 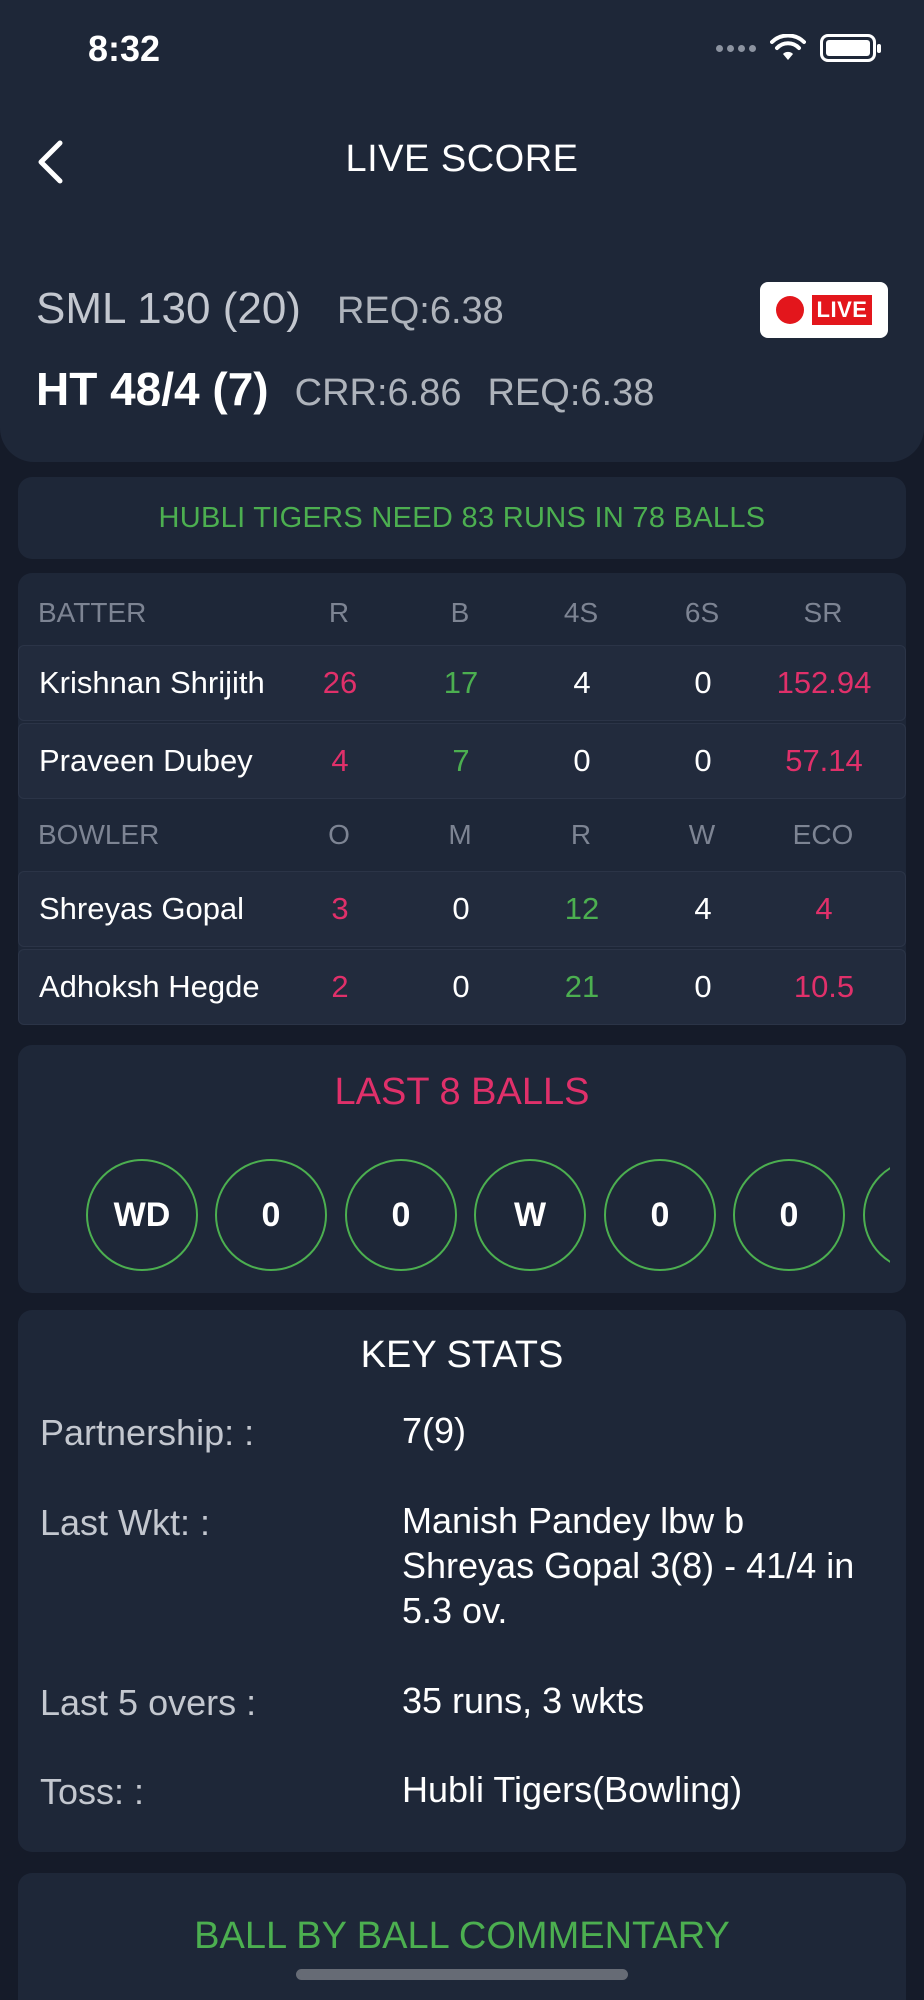 I want to click on commentary-title: BALL BY BALL COMMENTARY, so click(x=462, y=1936).